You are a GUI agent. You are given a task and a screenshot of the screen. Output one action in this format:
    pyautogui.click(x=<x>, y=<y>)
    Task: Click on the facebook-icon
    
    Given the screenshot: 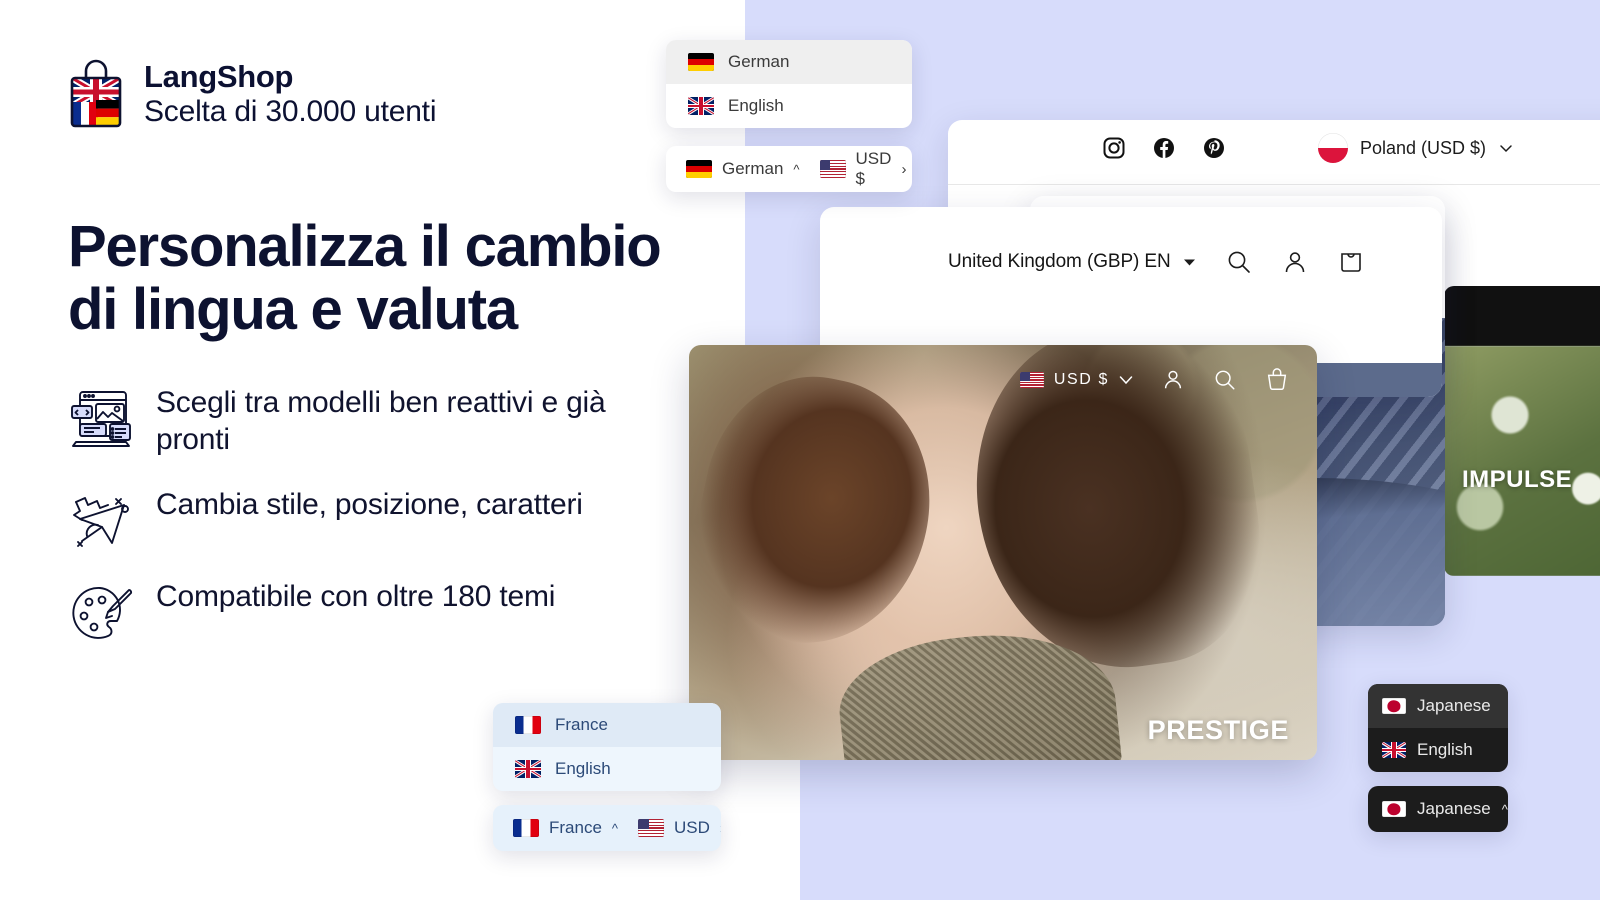 What is the action you would take?
    pyautogui.click(x=1164, y=148)
    